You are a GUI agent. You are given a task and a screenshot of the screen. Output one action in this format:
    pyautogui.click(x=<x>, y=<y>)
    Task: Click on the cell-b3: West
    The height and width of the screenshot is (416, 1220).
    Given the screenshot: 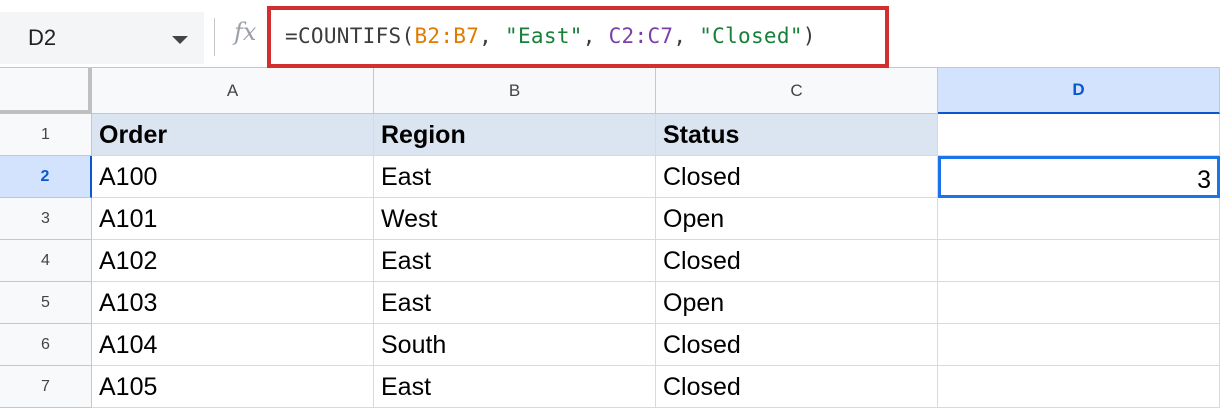 What is the action you would take?
    pyautogui.click(x=515, y=219)
    